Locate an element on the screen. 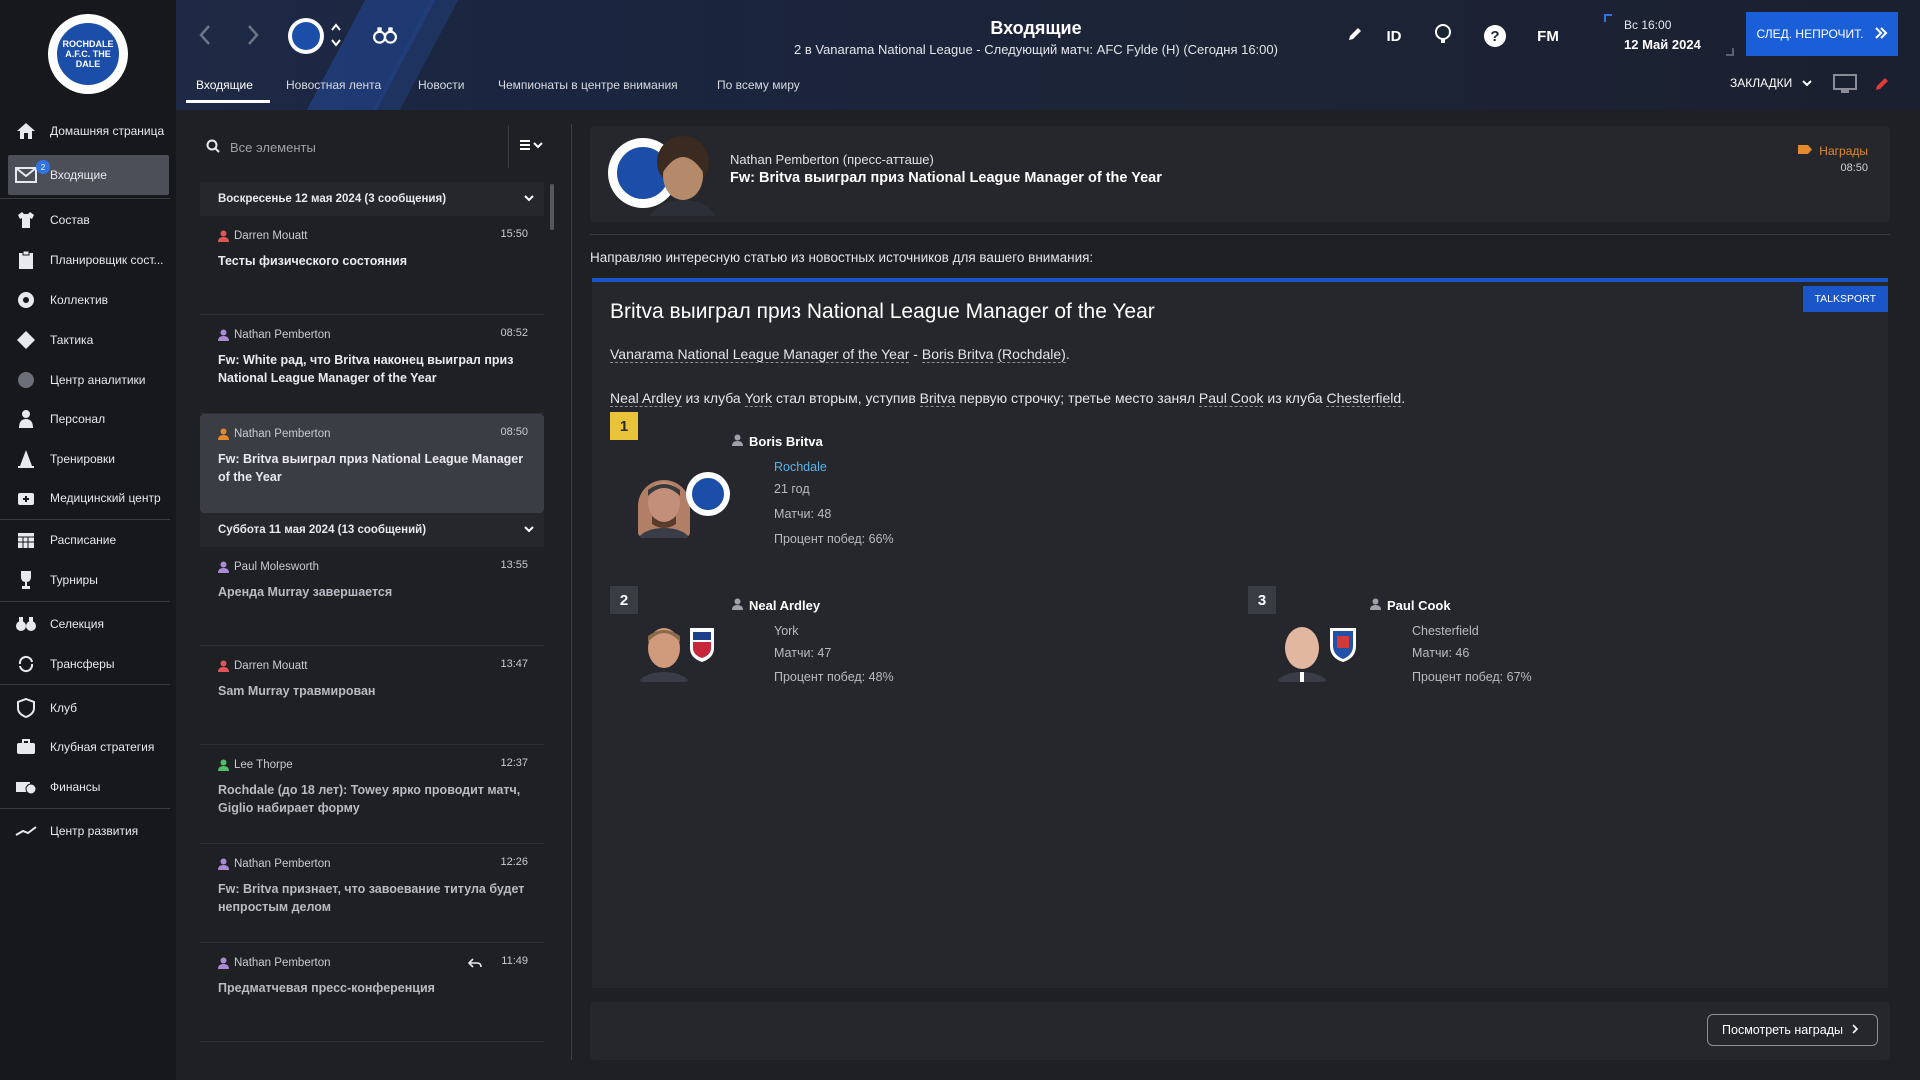  scouting-shortcut-button is located at coordinates (385, 37).